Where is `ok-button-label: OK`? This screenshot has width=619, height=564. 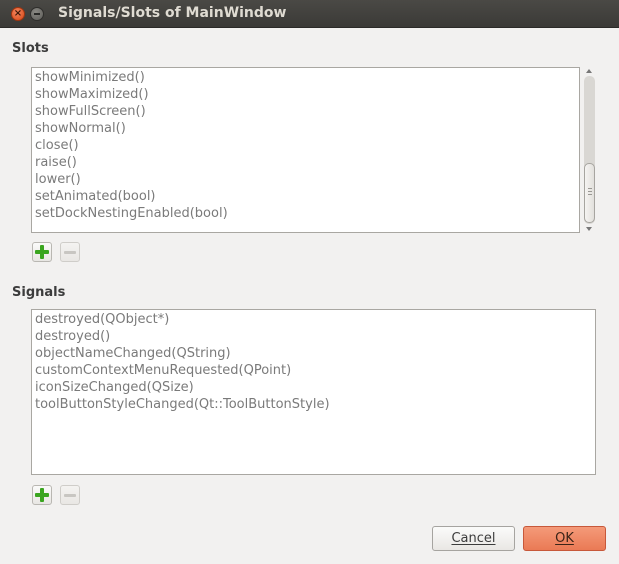 ok-button-label: OK is located at coordinates (564, 538).